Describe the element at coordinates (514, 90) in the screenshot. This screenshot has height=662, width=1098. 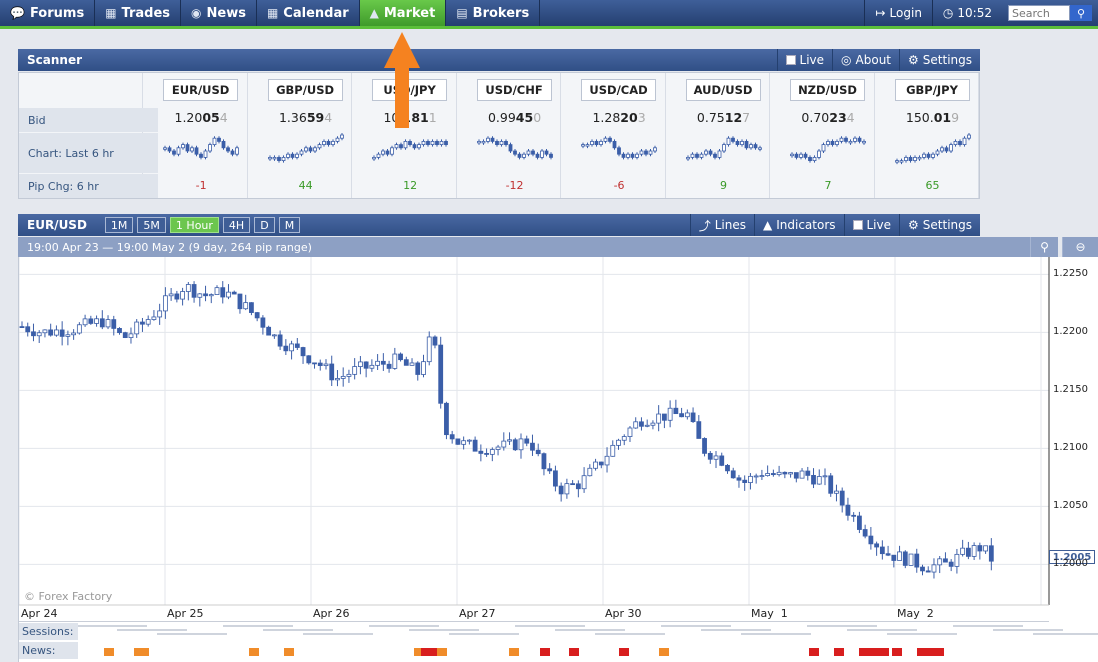
I see `pair-name: USD/CHF` at that location.